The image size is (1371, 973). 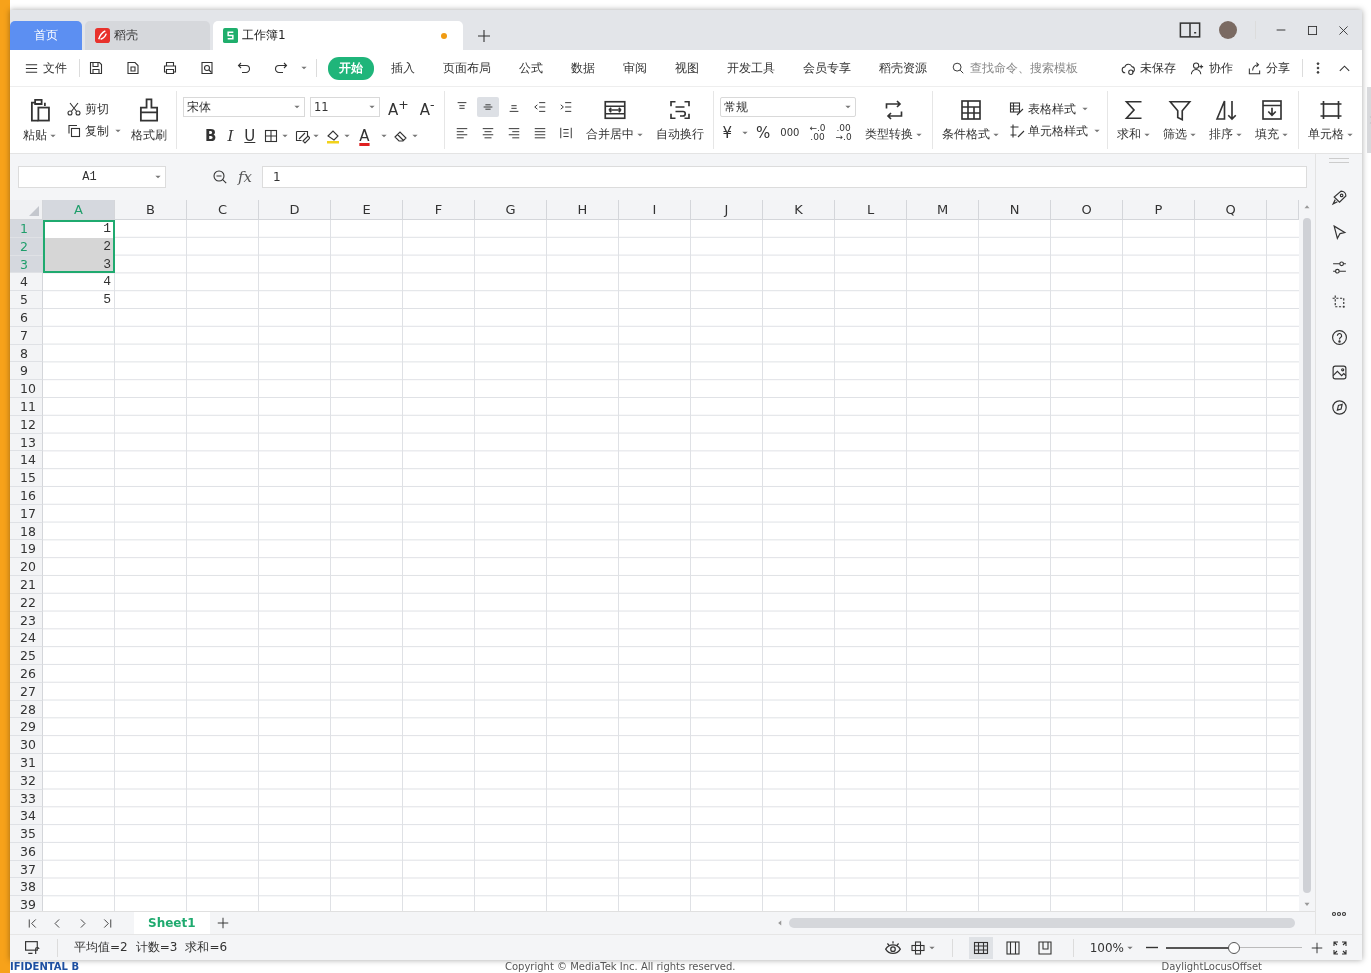 What do you see at coordinates (26, 567) in the screenshot?
I see `row-header: 20` at bounding box center [26, 567].